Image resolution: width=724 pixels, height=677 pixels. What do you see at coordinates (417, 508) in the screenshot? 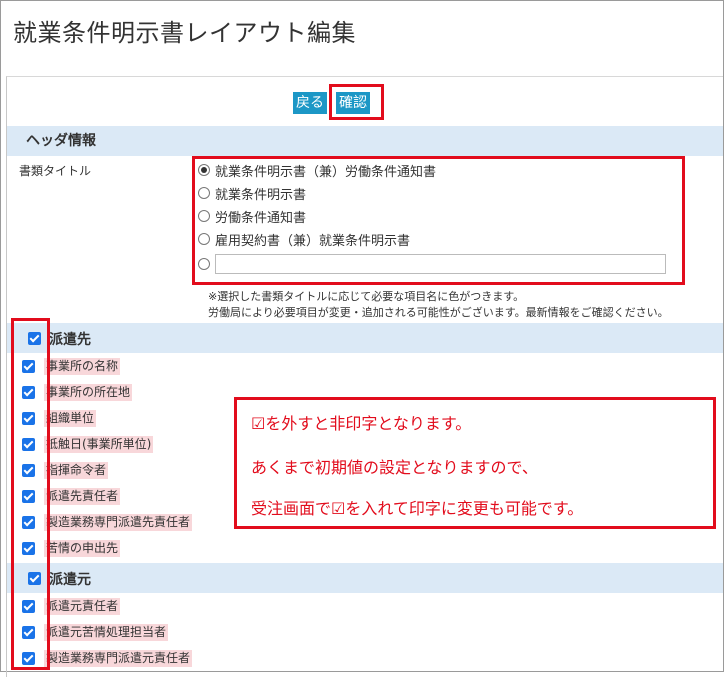
I see `callout-line-3: 受注画面で☑を入れて印字に変更も可能です。` at bounding box center [417, 508].